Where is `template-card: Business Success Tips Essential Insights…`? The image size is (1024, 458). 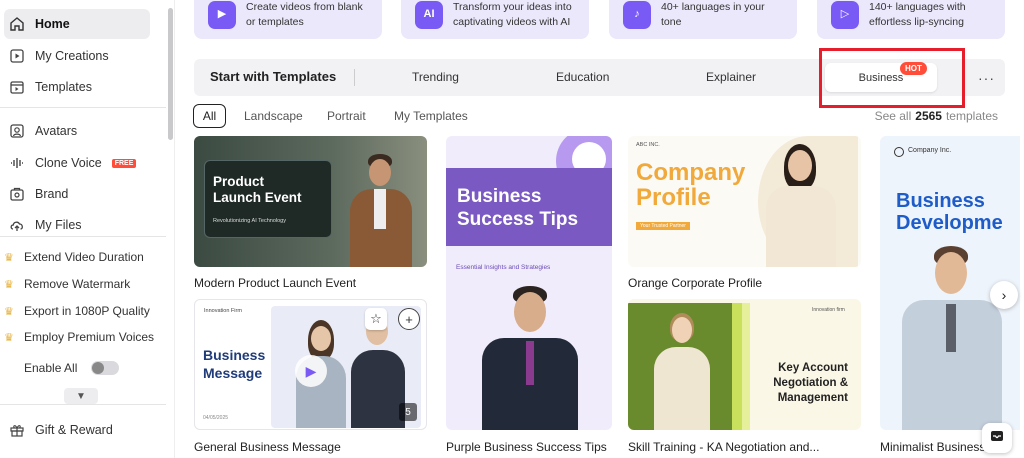 template-card: Business Success Tips Essential Insights… is located at coordinates (529, 283).